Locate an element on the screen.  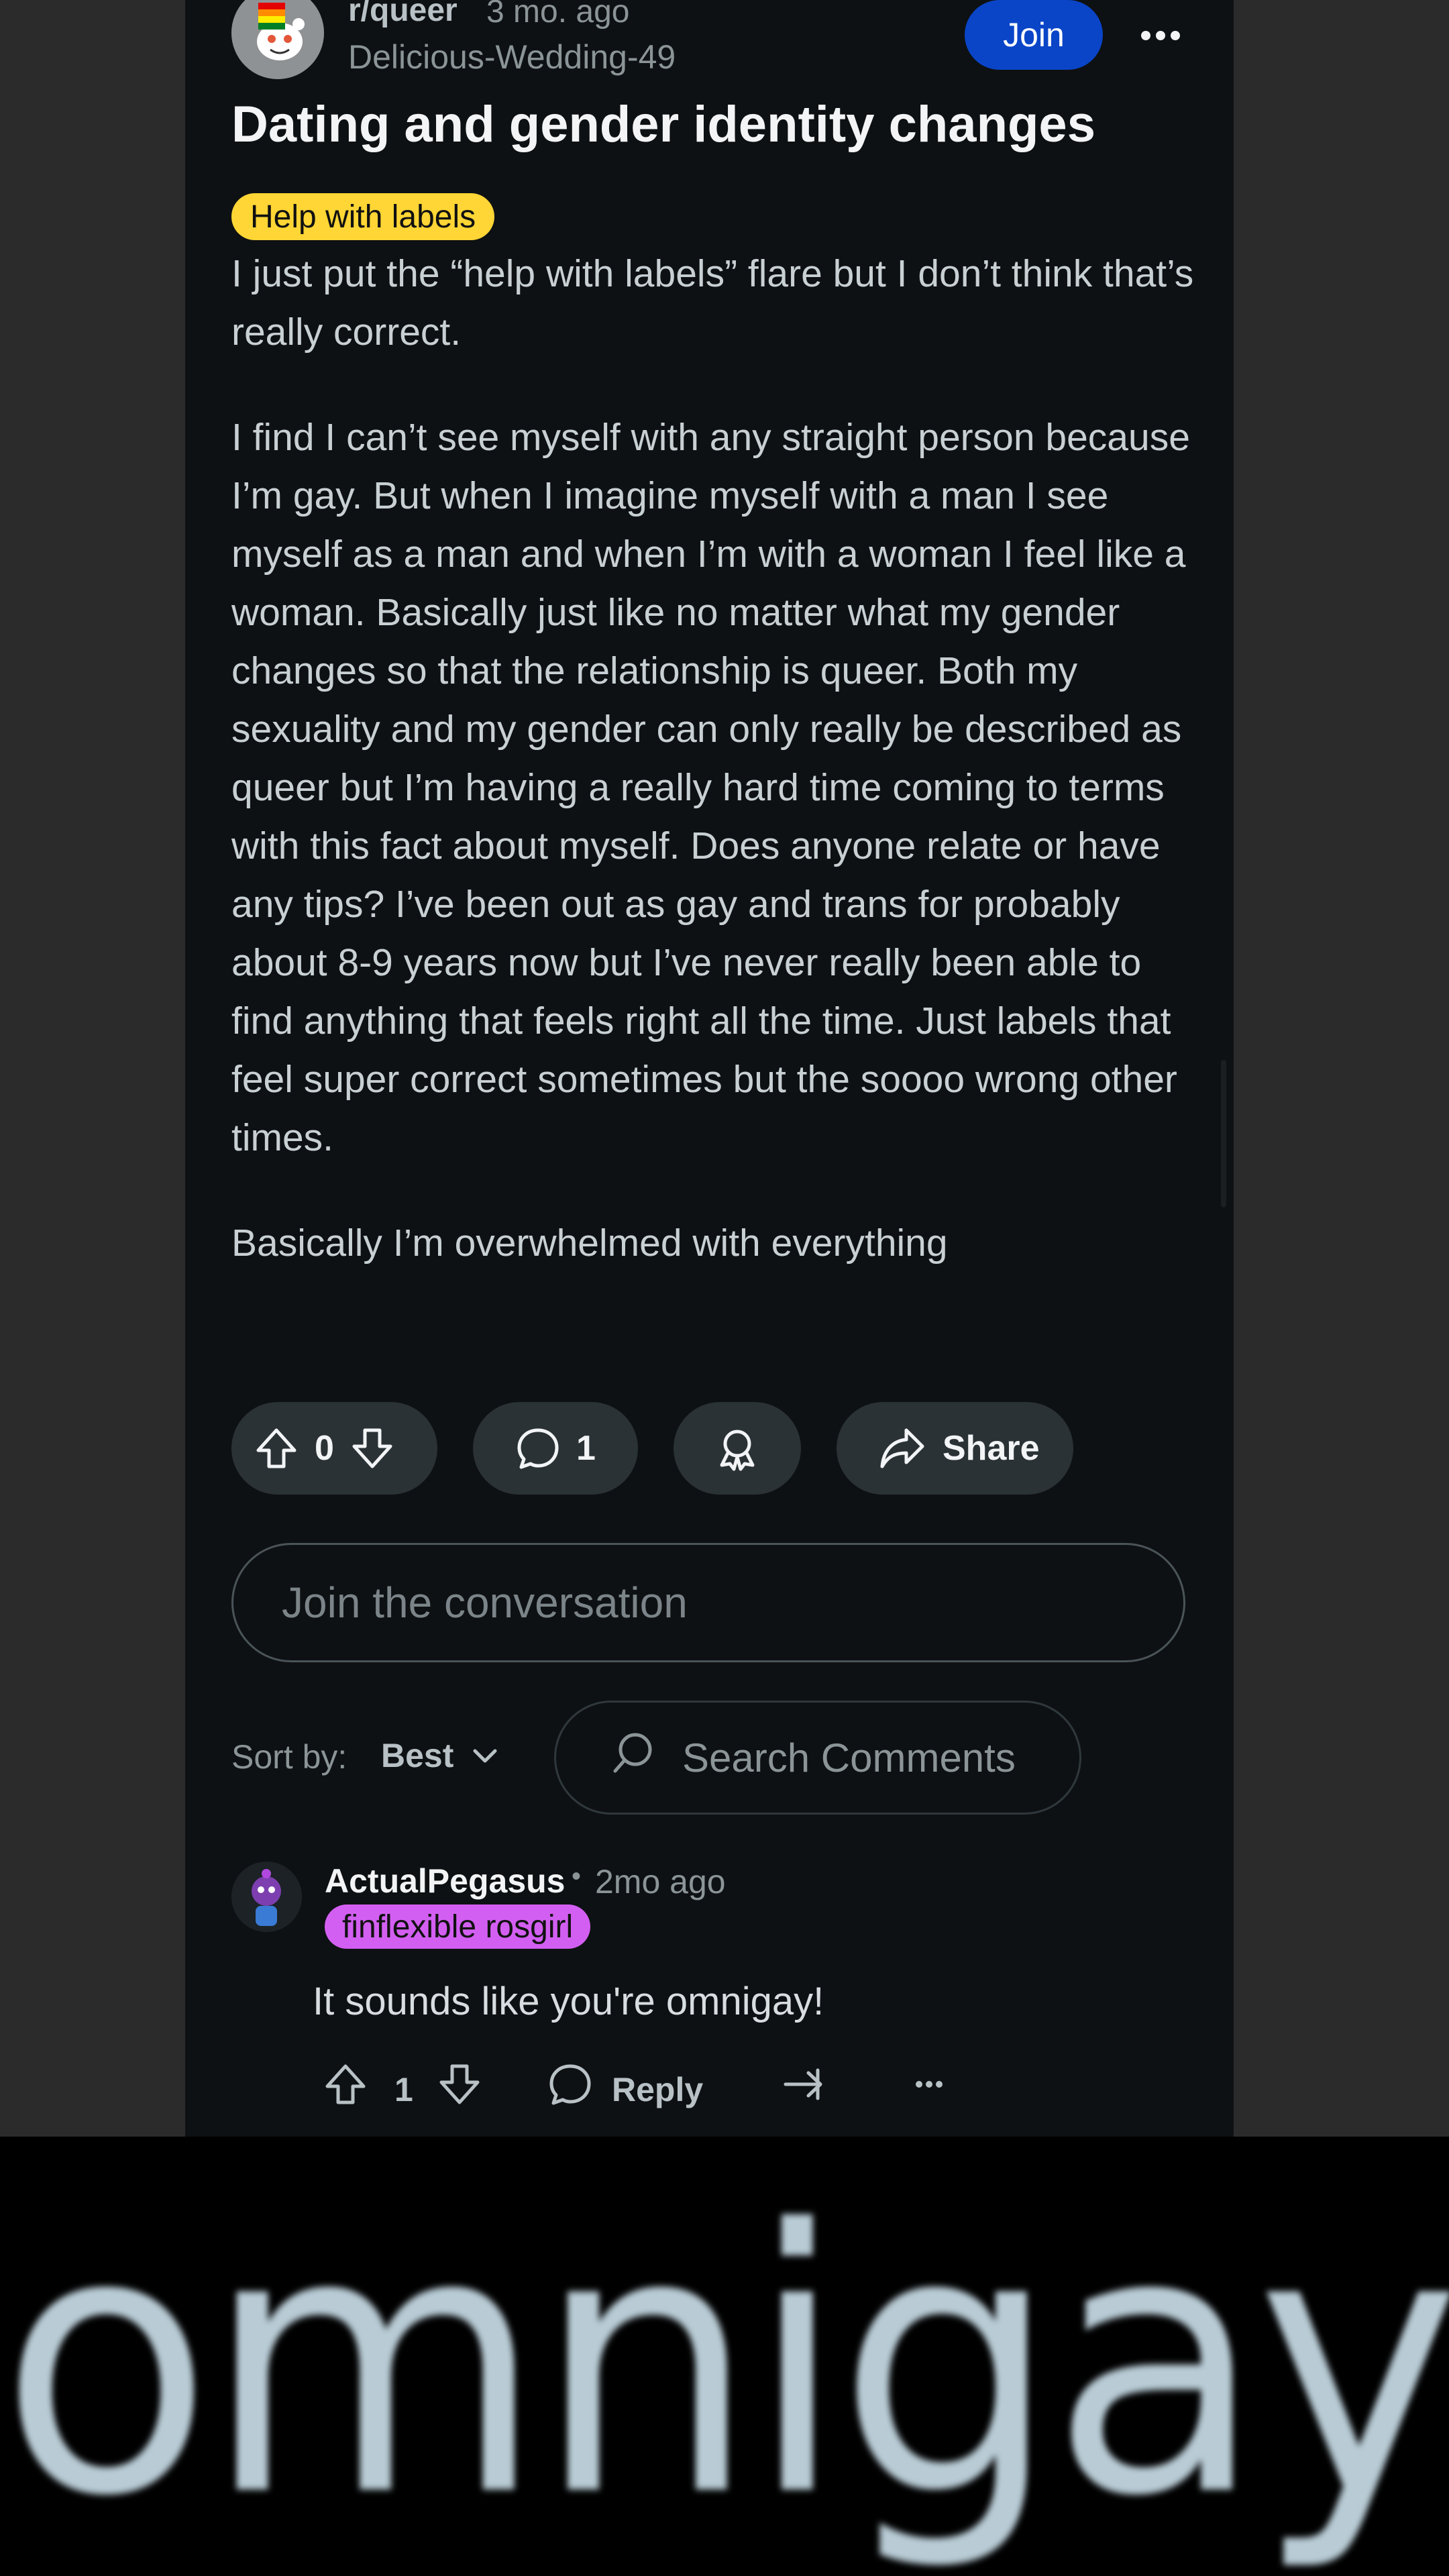
subreddit-name: r/queer is located at coordinates (403, 14).